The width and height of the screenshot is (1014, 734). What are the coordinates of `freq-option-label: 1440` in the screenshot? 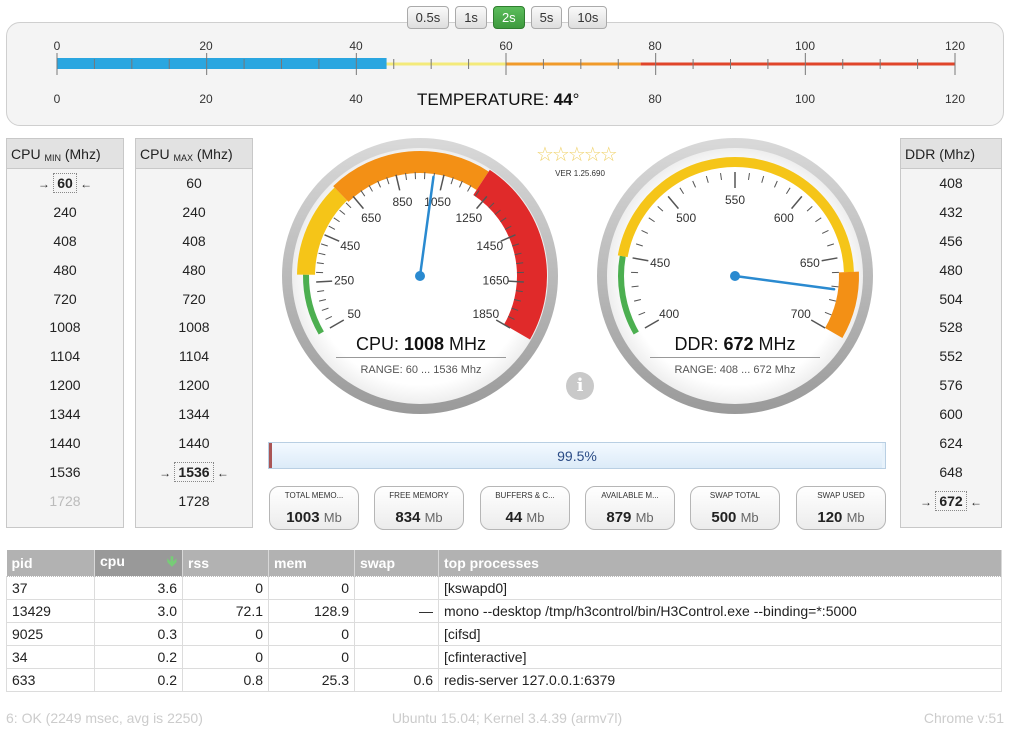 It's located at (65, 443).